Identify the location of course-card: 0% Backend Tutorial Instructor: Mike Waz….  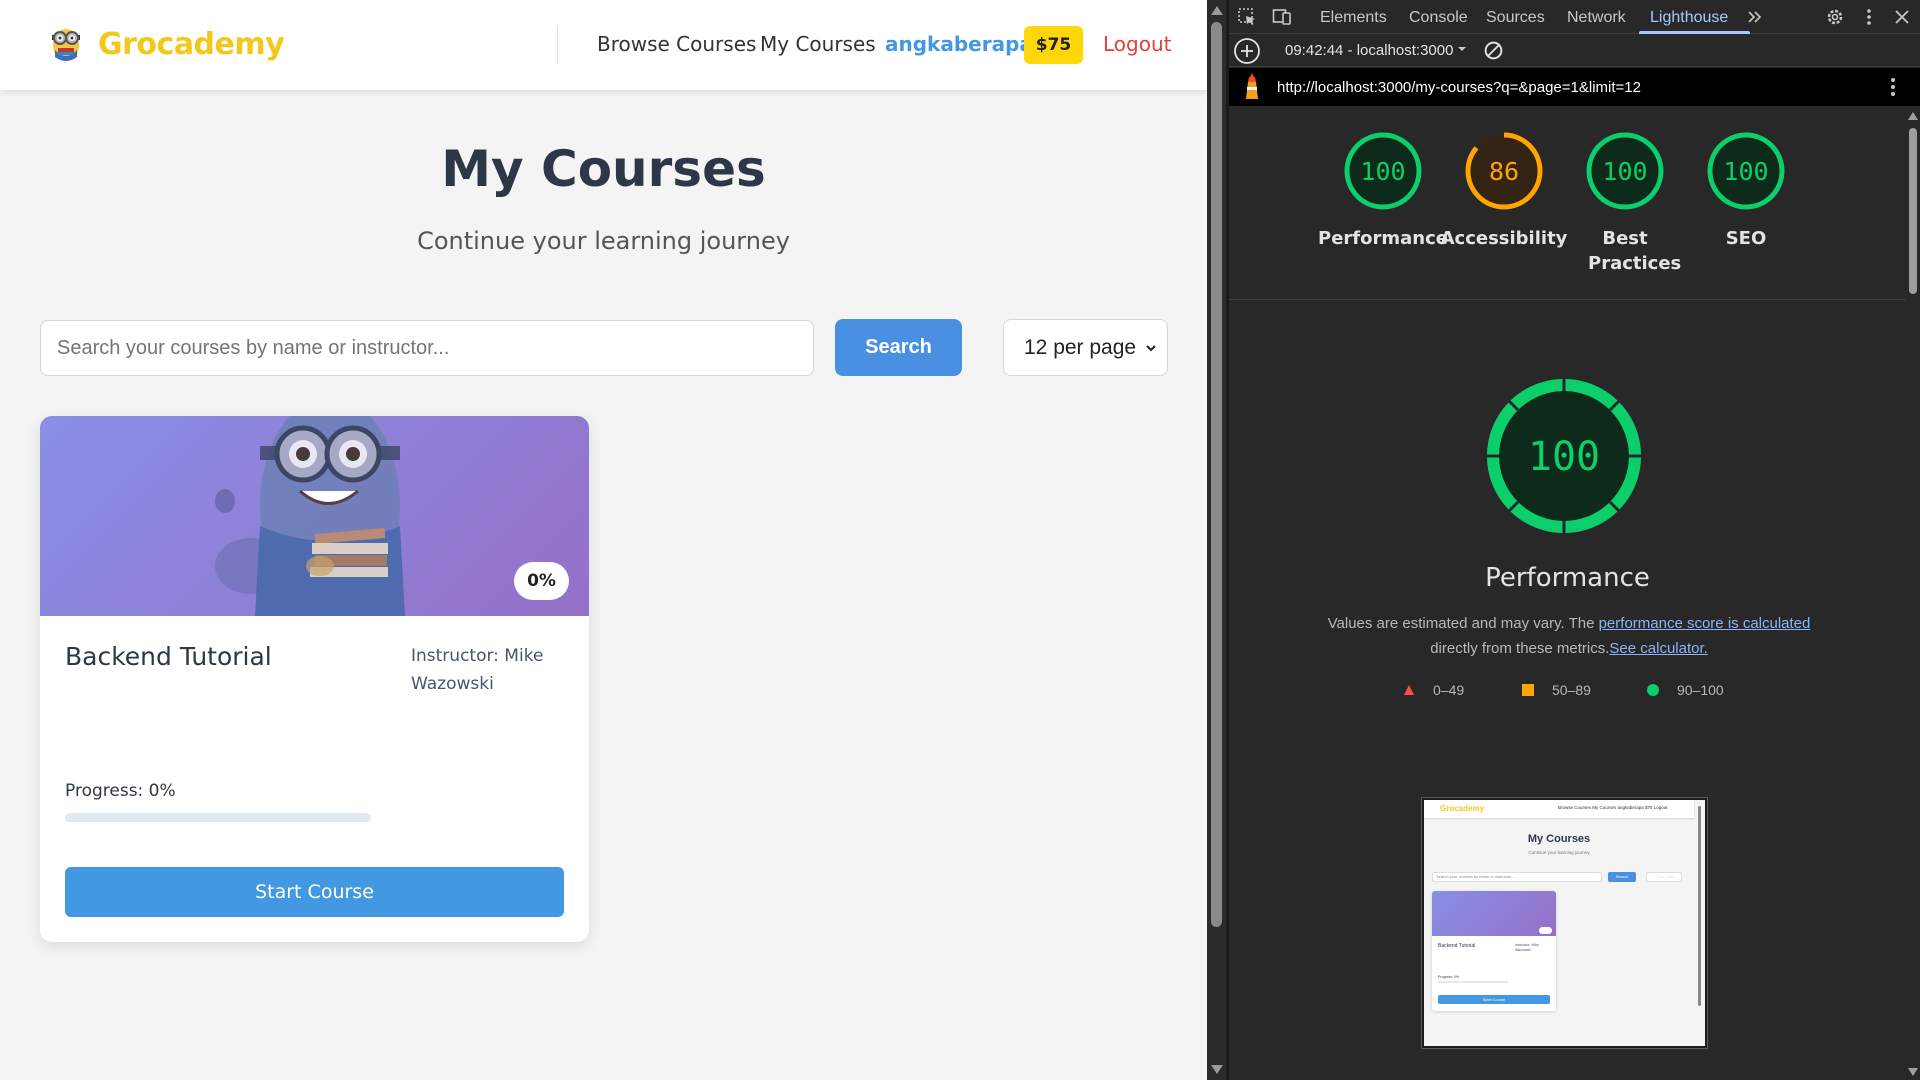
(314, 679).